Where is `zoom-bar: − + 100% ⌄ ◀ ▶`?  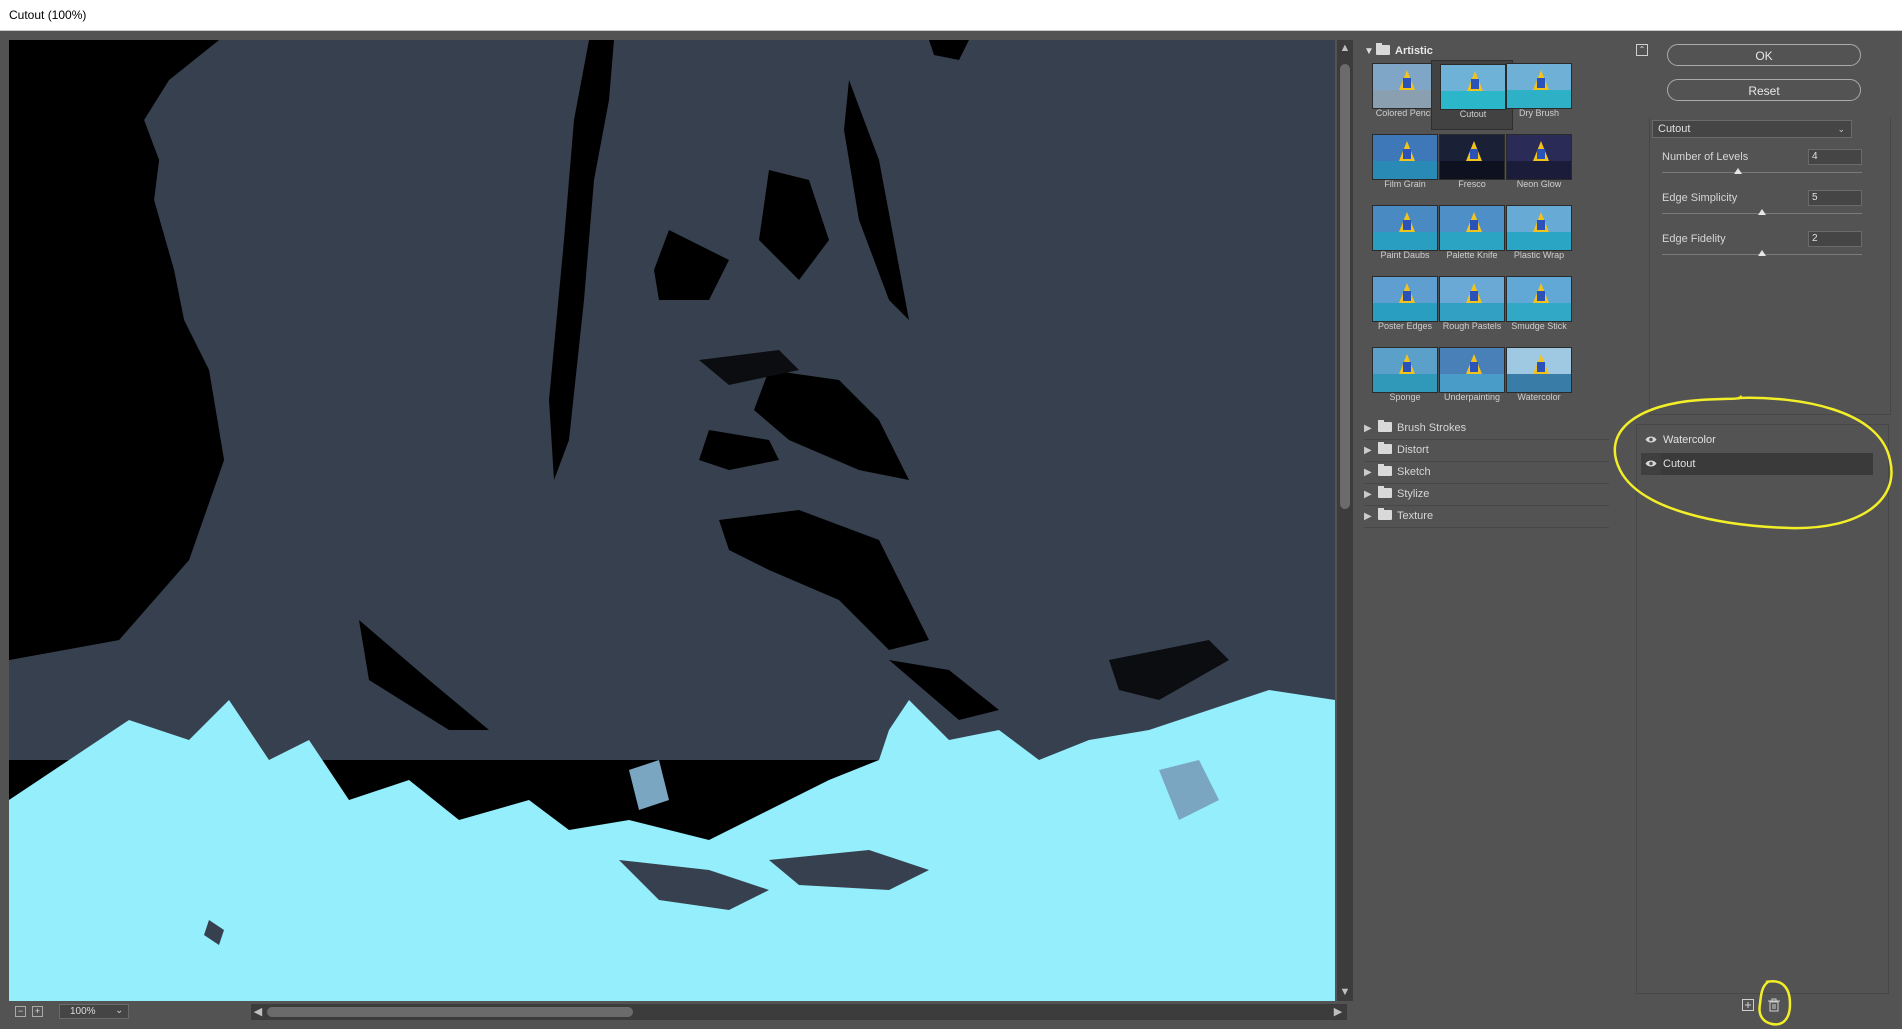 zoom-bar: − + 100% ⌄ ◀ ▶ is located at coordinates (681, 1012).